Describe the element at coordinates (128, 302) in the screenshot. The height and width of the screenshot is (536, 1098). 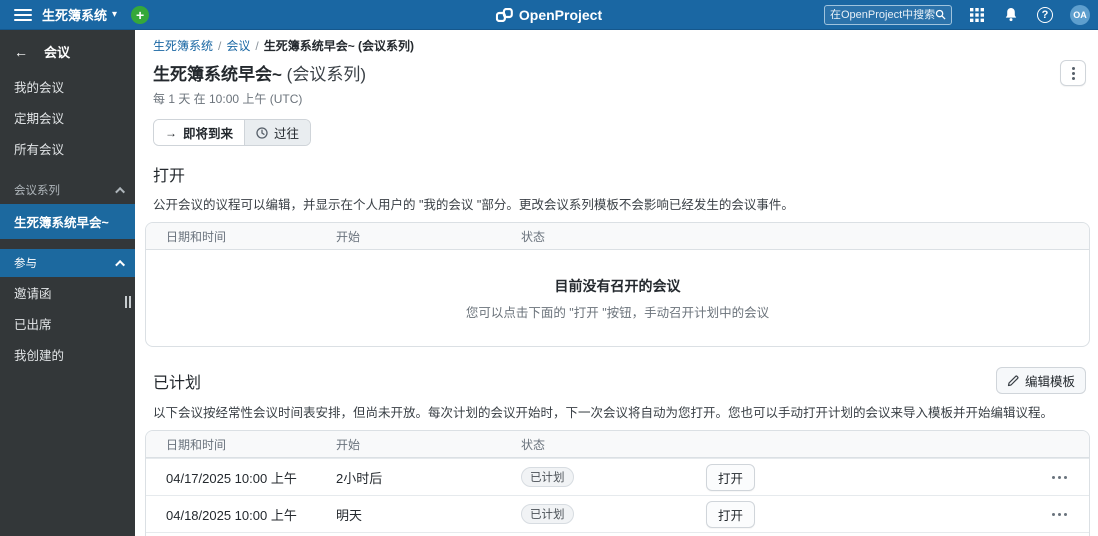
I see `sidebar-resize-handle` at that location.